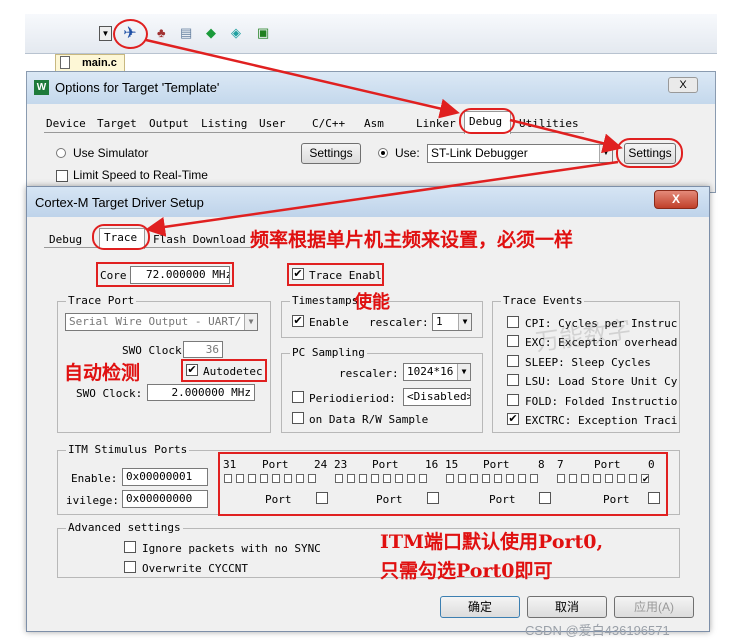 This screenshot has height=644, width=748. What do you see at coordinates (597, 630) in the screenshot?
I see `watermark: CSDN @爱白436196571` at bounding box center [597, 630].